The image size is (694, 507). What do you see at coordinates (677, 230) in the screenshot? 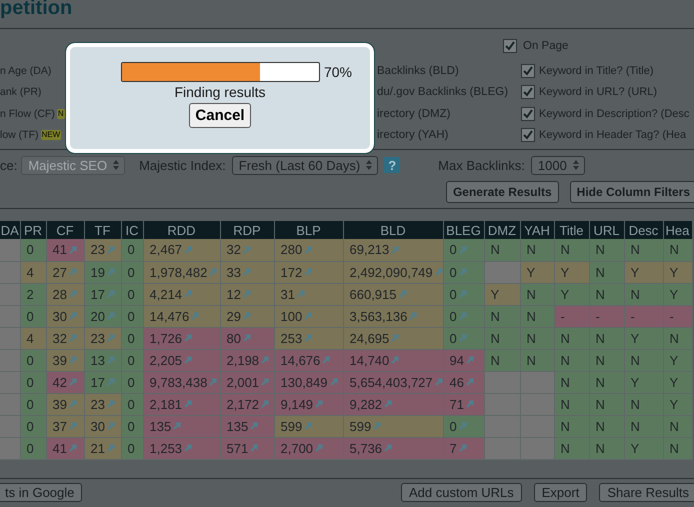
I see `column-header: Hea` at bounding box center [677, 230].